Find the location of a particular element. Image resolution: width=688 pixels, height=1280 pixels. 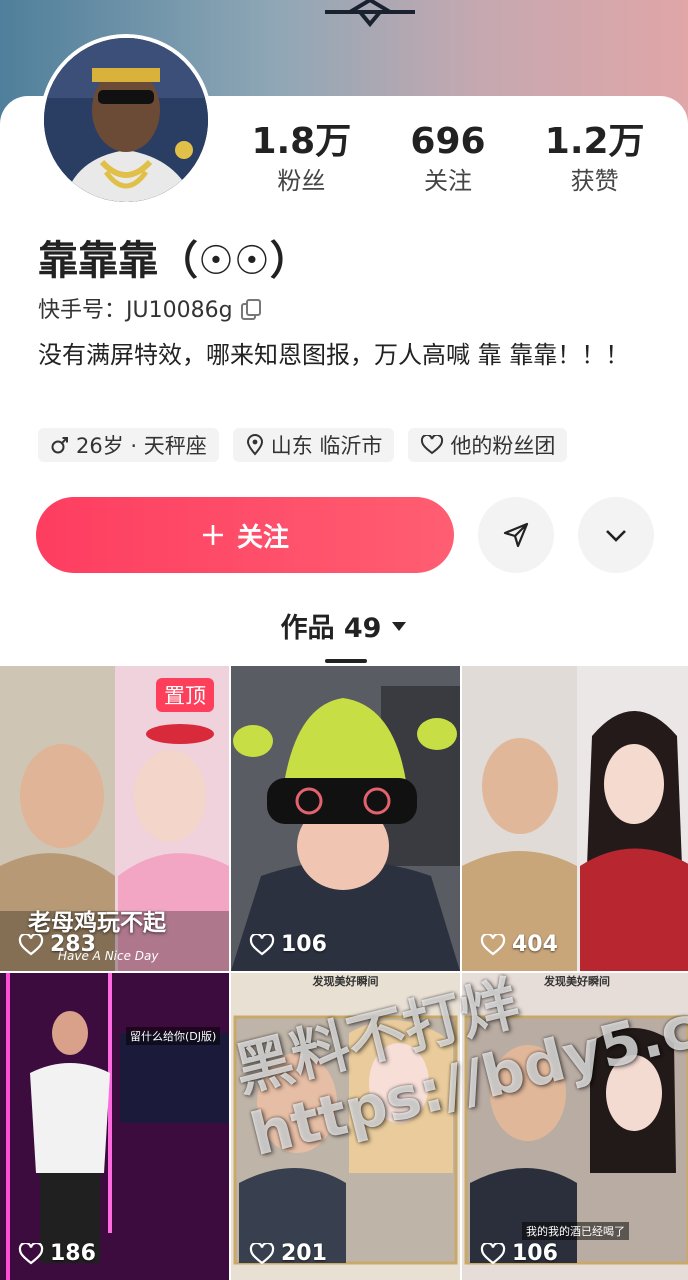

like-count: 186 is located at coordinates (57, 1253).